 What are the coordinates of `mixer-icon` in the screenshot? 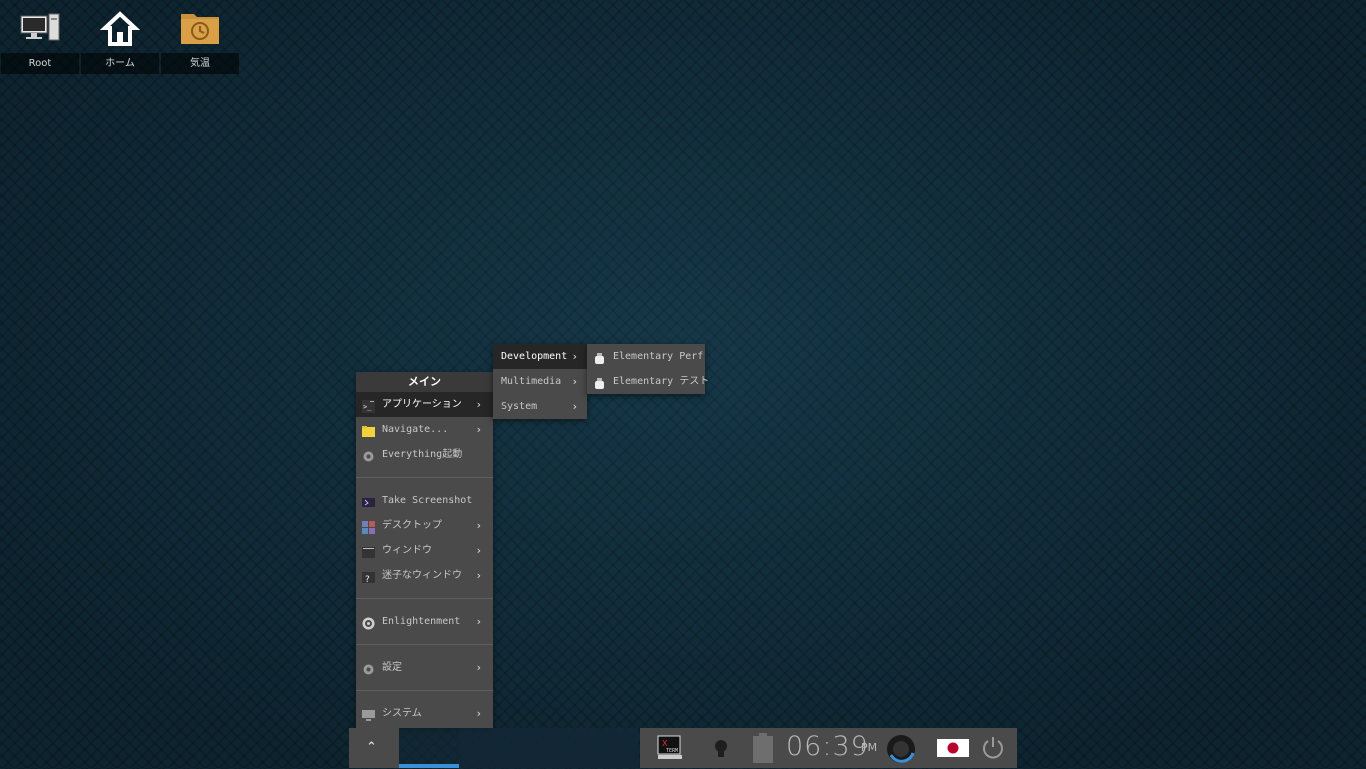 It's located at (901, 751).